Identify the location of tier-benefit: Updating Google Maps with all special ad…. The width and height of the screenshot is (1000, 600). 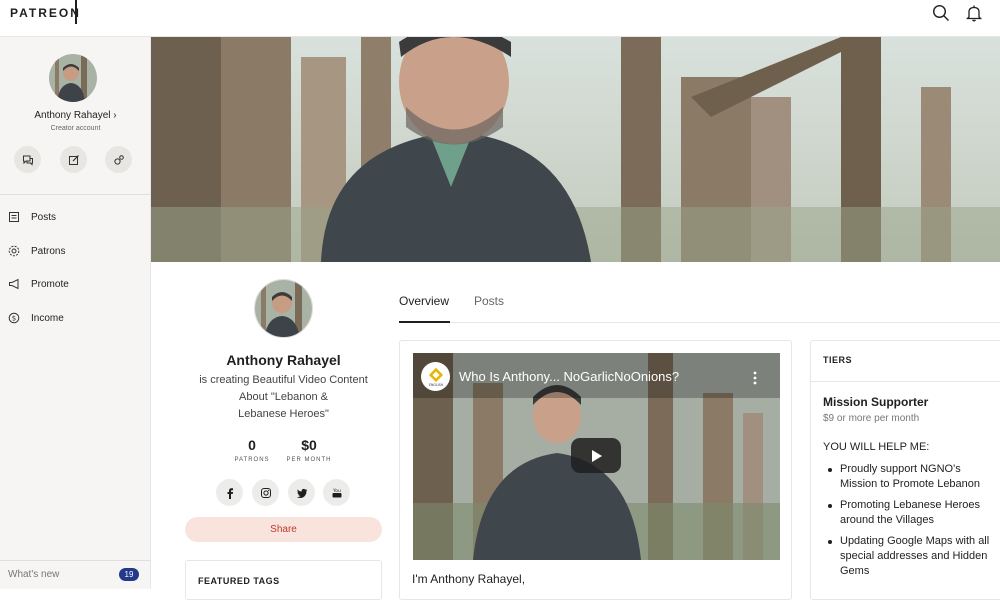
(909, 556).